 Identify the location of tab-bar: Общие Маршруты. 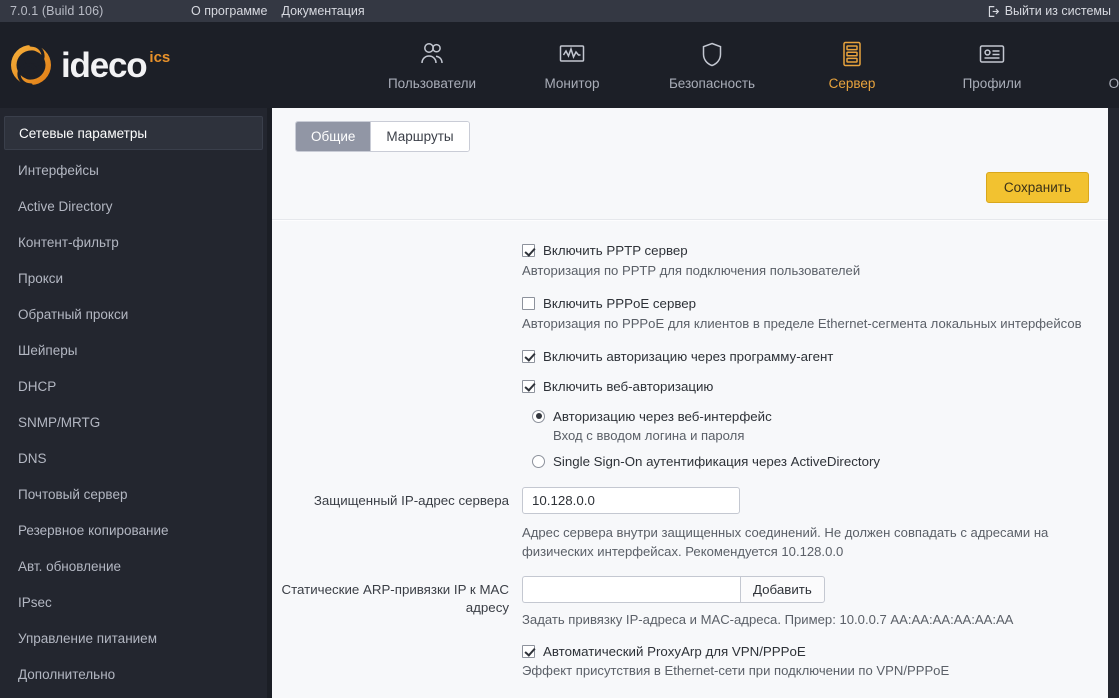
(382, 136).